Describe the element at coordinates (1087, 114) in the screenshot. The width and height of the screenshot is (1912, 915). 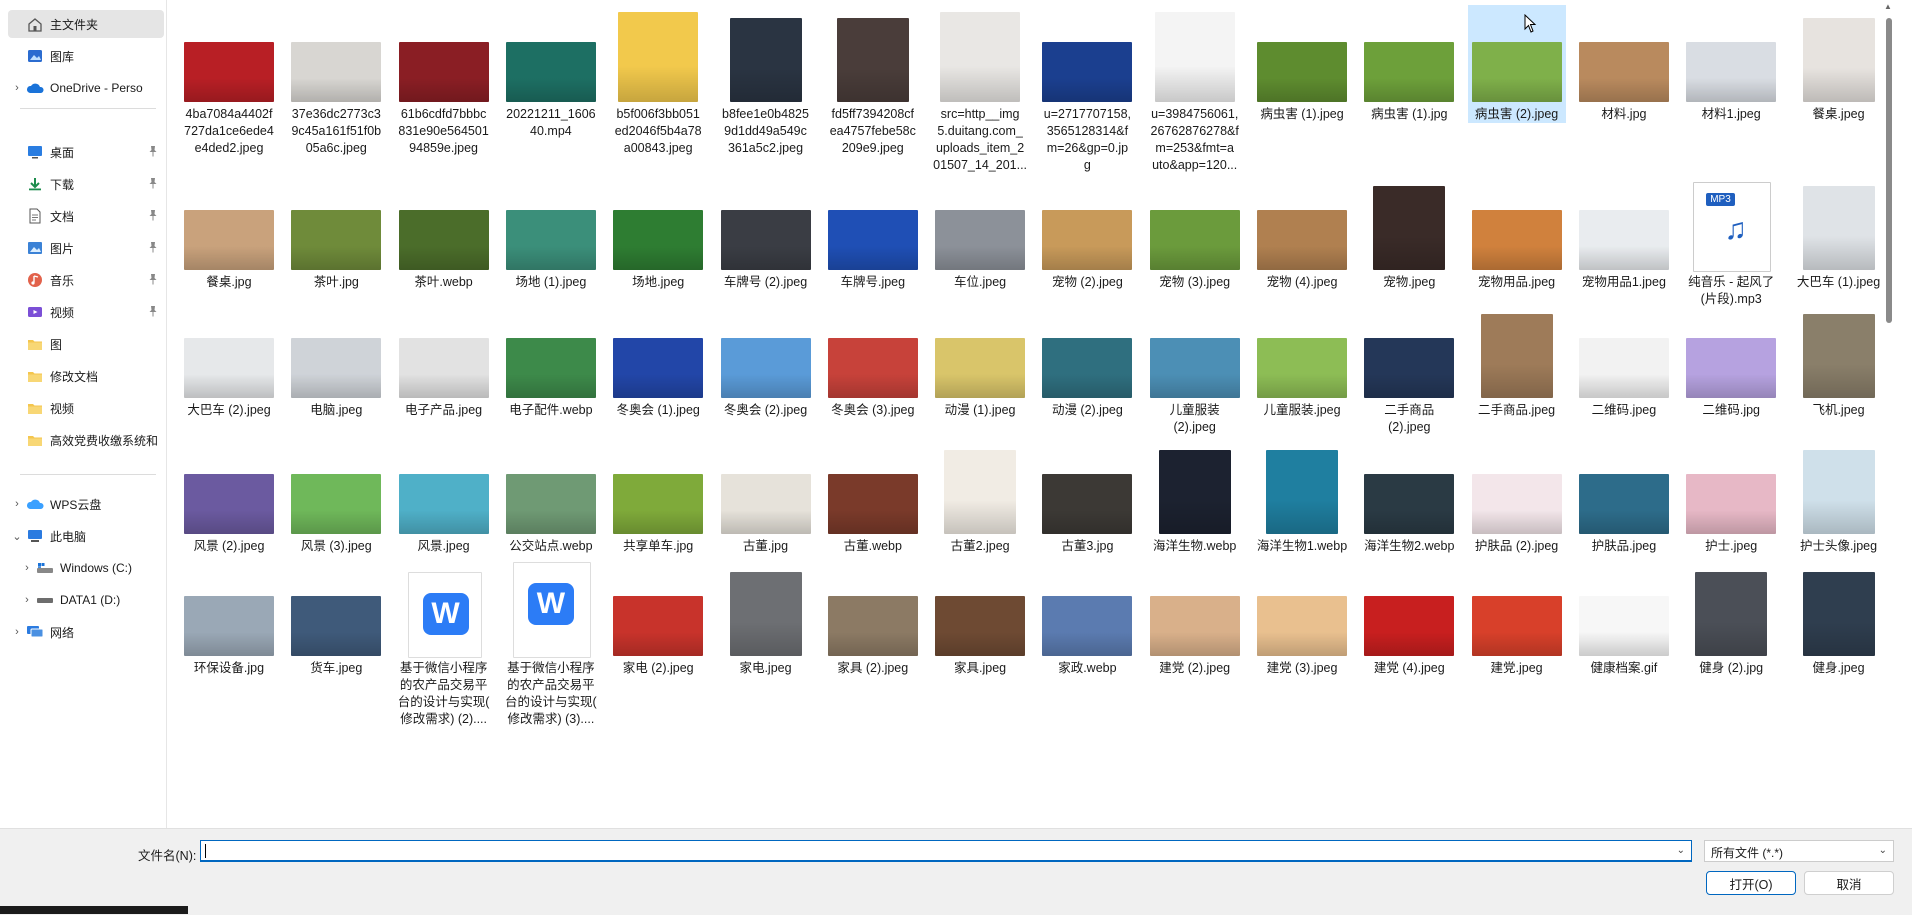
I see `file-name-label: u=2717707158,` at that location.